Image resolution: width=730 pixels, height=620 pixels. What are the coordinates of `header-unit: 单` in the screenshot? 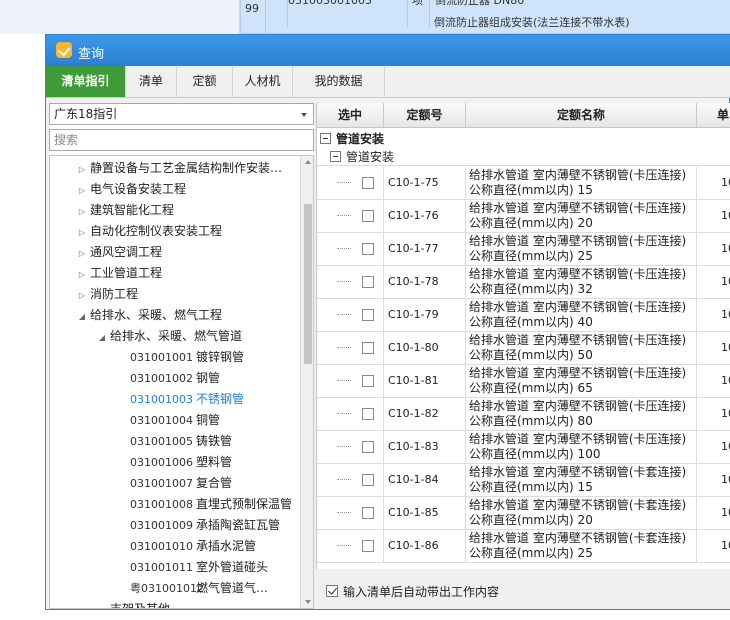 It's located at (713, 115).